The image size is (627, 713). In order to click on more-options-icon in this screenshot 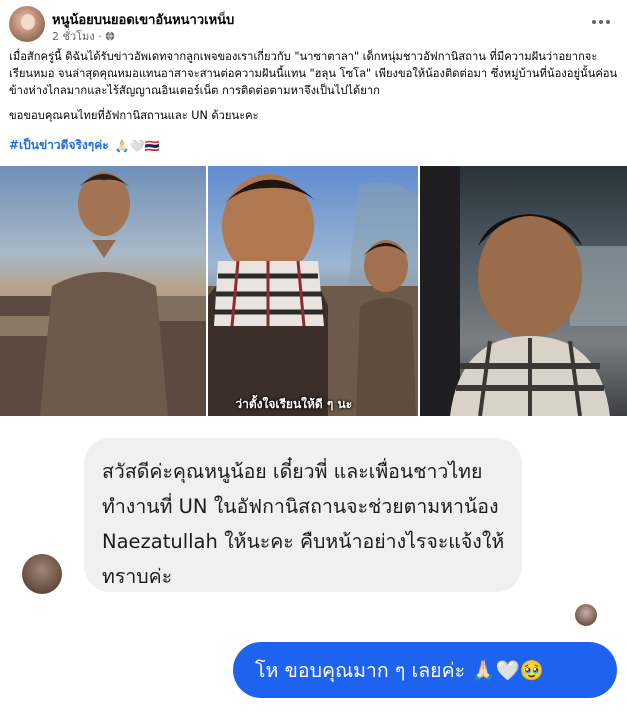, I will do `click(601, 22)`.